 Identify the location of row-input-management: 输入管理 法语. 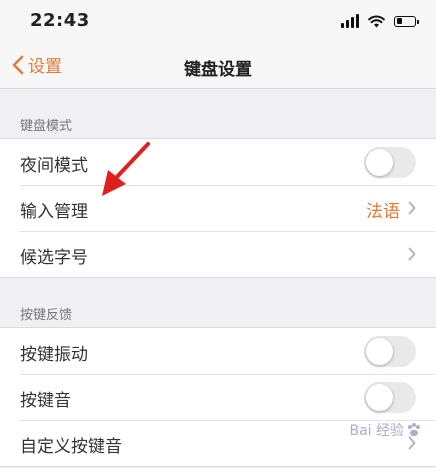
(218, 208).